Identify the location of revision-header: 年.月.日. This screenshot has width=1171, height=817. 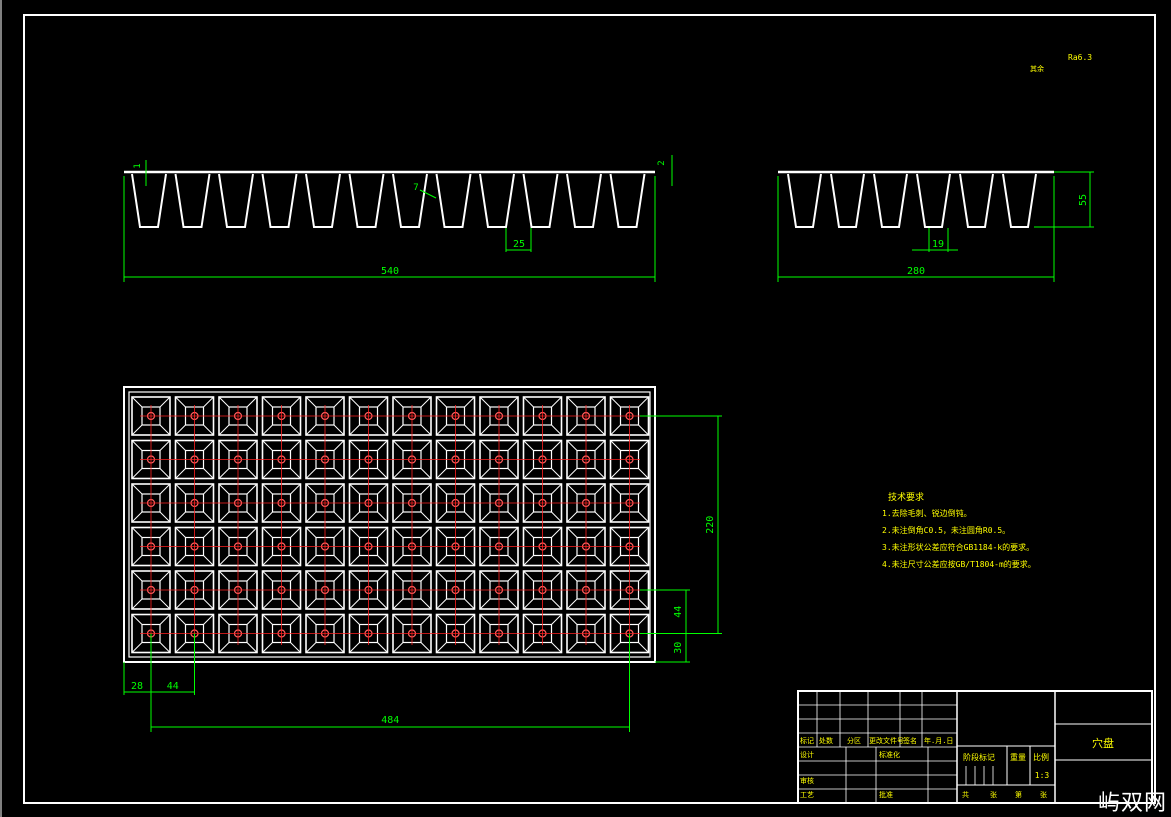
(938, 740).